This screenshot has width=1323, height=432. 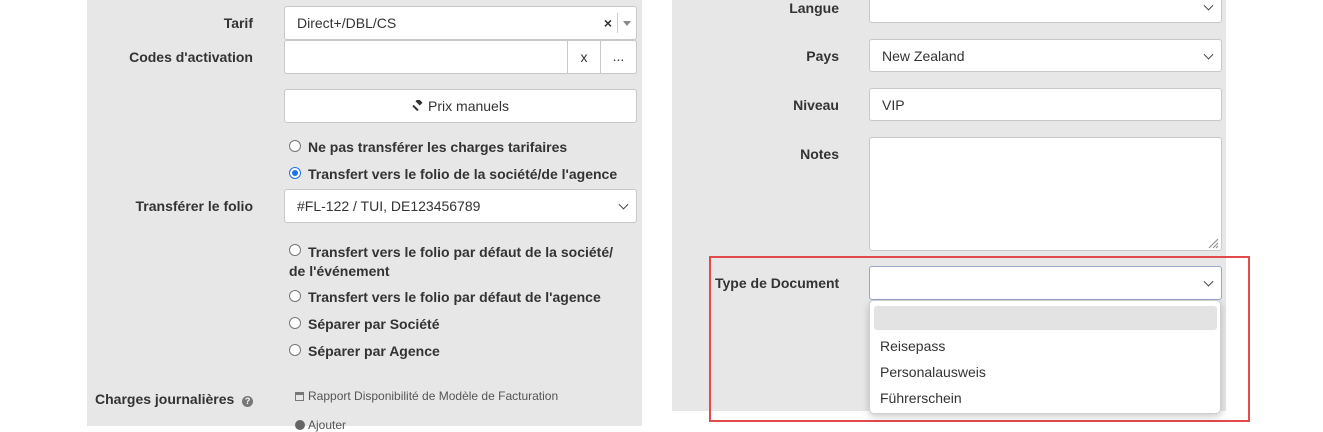 I want to click on clear-icon: ×, so click(x=608, y=23).